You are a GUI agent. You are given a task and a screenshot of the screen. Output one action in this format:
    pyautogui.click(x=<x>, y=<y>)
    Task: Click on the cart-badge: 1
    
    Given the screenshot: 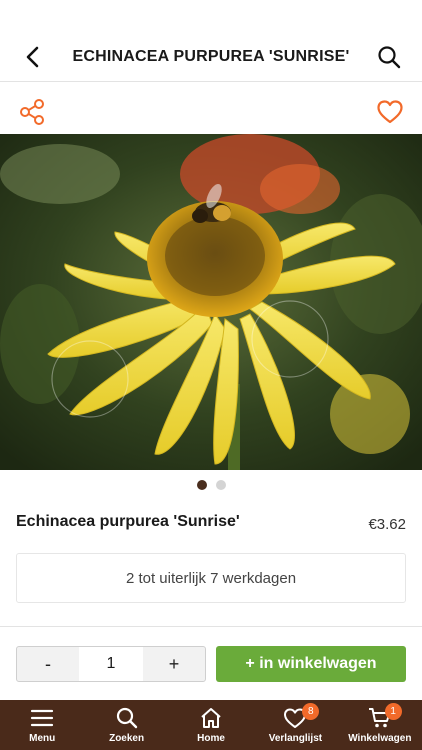 What is the action you would take?
    pyautogui.click(x=393, y=711)
    